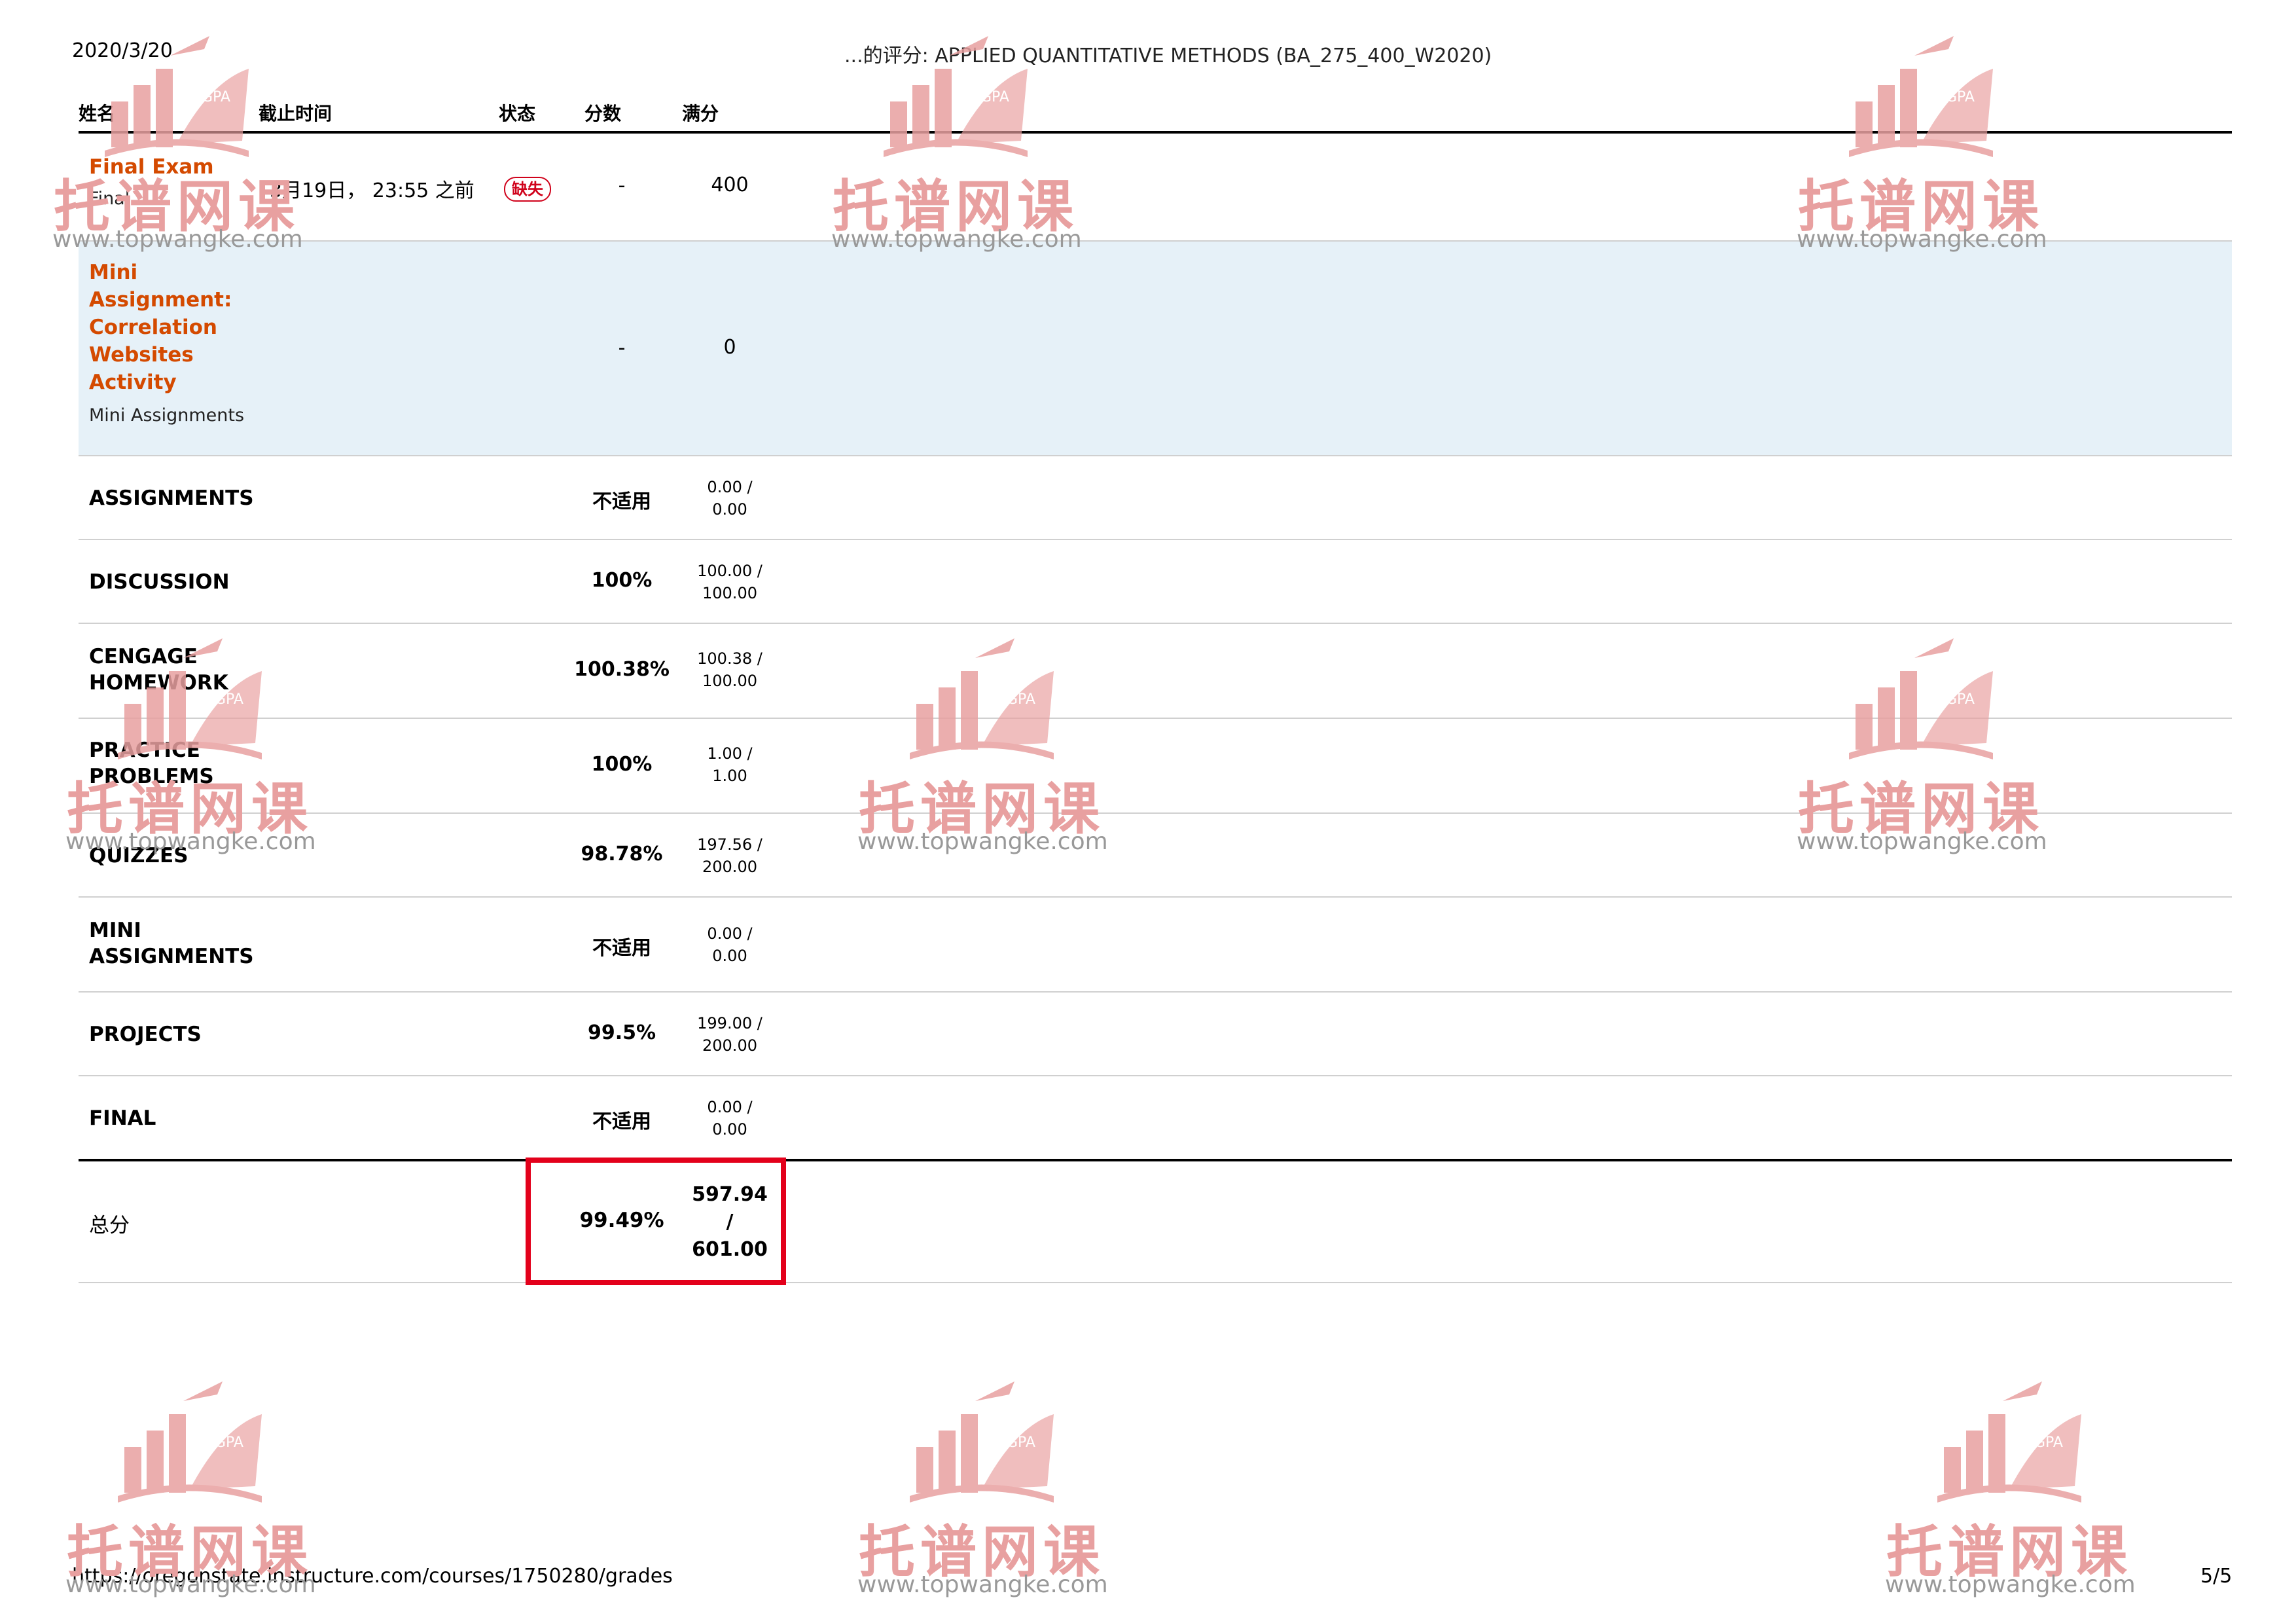  Describe the element at coordinates (730, 184) in the screenshot. I see `assignment-max: 400` at that location.